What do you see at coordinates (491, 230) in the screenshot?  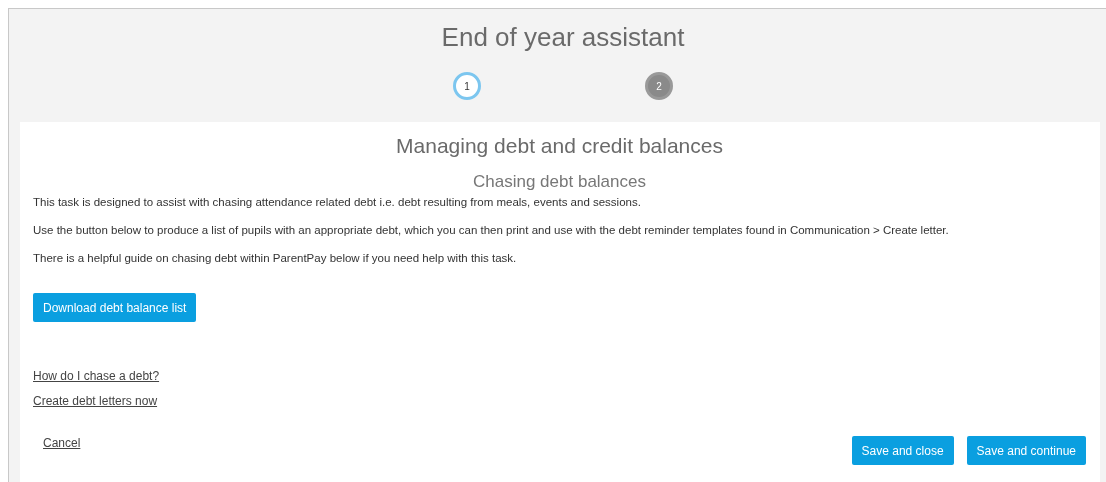 I see `paragraph: Use the button below to produce a list of pupils with an appropriate debt, which you can then print and use with the debt reminder templates found in Communication > Create letter.` at bounding box center [491, 230].